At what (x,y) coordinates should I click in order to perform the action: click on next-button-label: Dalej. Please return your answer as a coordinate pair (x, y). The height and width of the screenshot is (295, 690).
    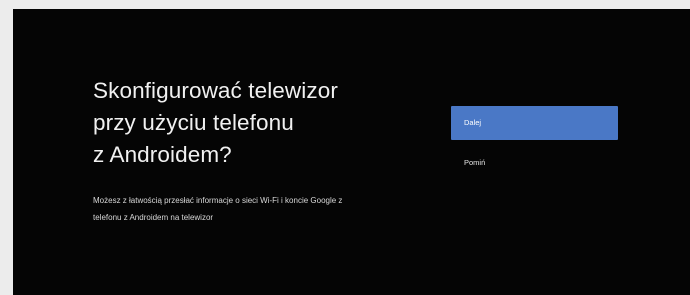
    Looking at the image, I should click on (473, 122).